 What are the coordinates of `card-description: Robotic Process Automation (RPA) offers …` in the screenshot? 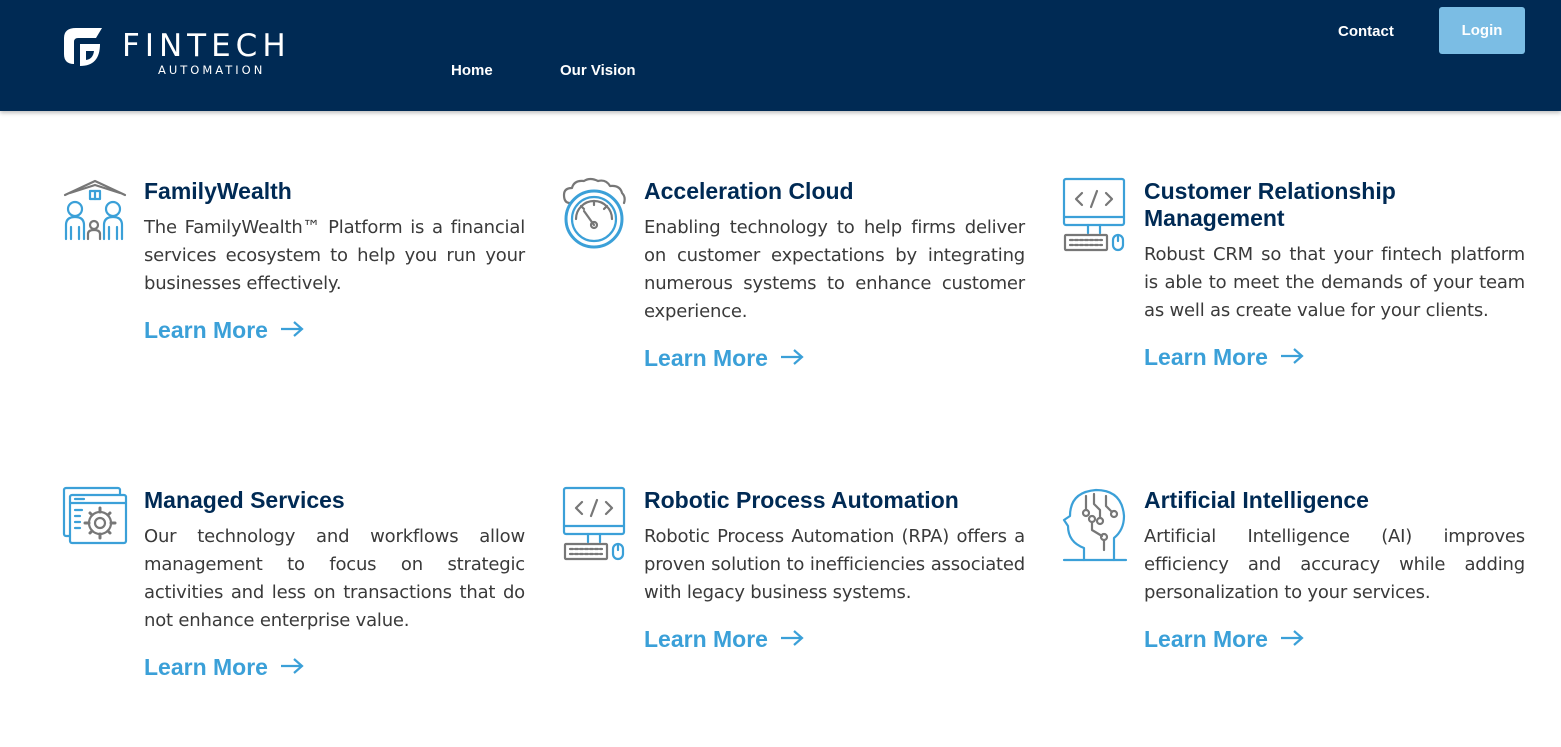 It's located at (834, 564).